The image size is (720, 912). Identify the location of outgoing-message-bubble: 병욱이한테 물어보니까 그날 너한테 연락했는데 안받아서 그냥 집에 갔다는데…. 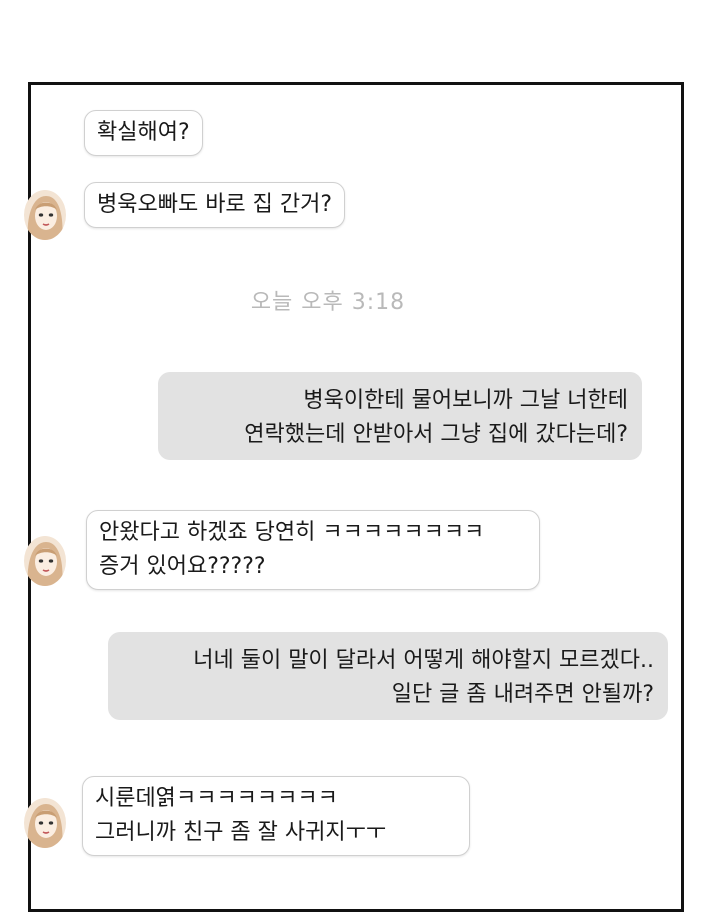
(400, 416).